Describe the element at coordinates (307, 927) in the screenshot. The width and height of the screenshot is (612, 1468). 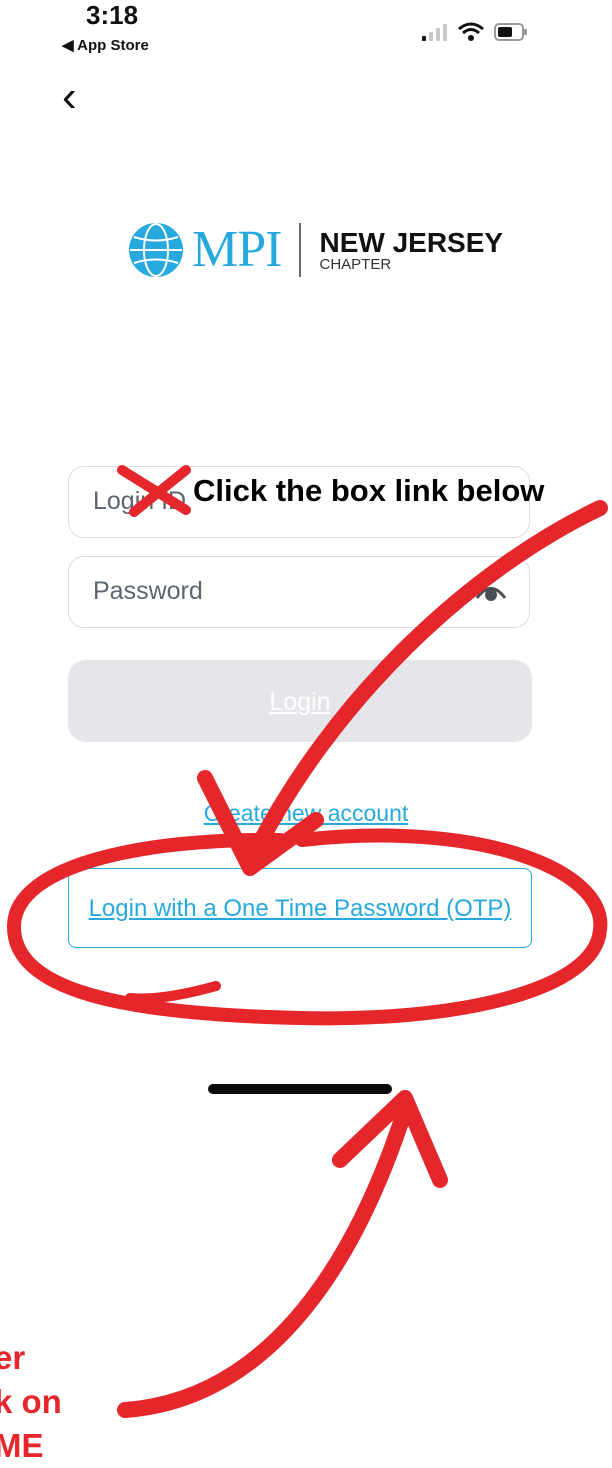
I see `red-circle-mark` at that location.